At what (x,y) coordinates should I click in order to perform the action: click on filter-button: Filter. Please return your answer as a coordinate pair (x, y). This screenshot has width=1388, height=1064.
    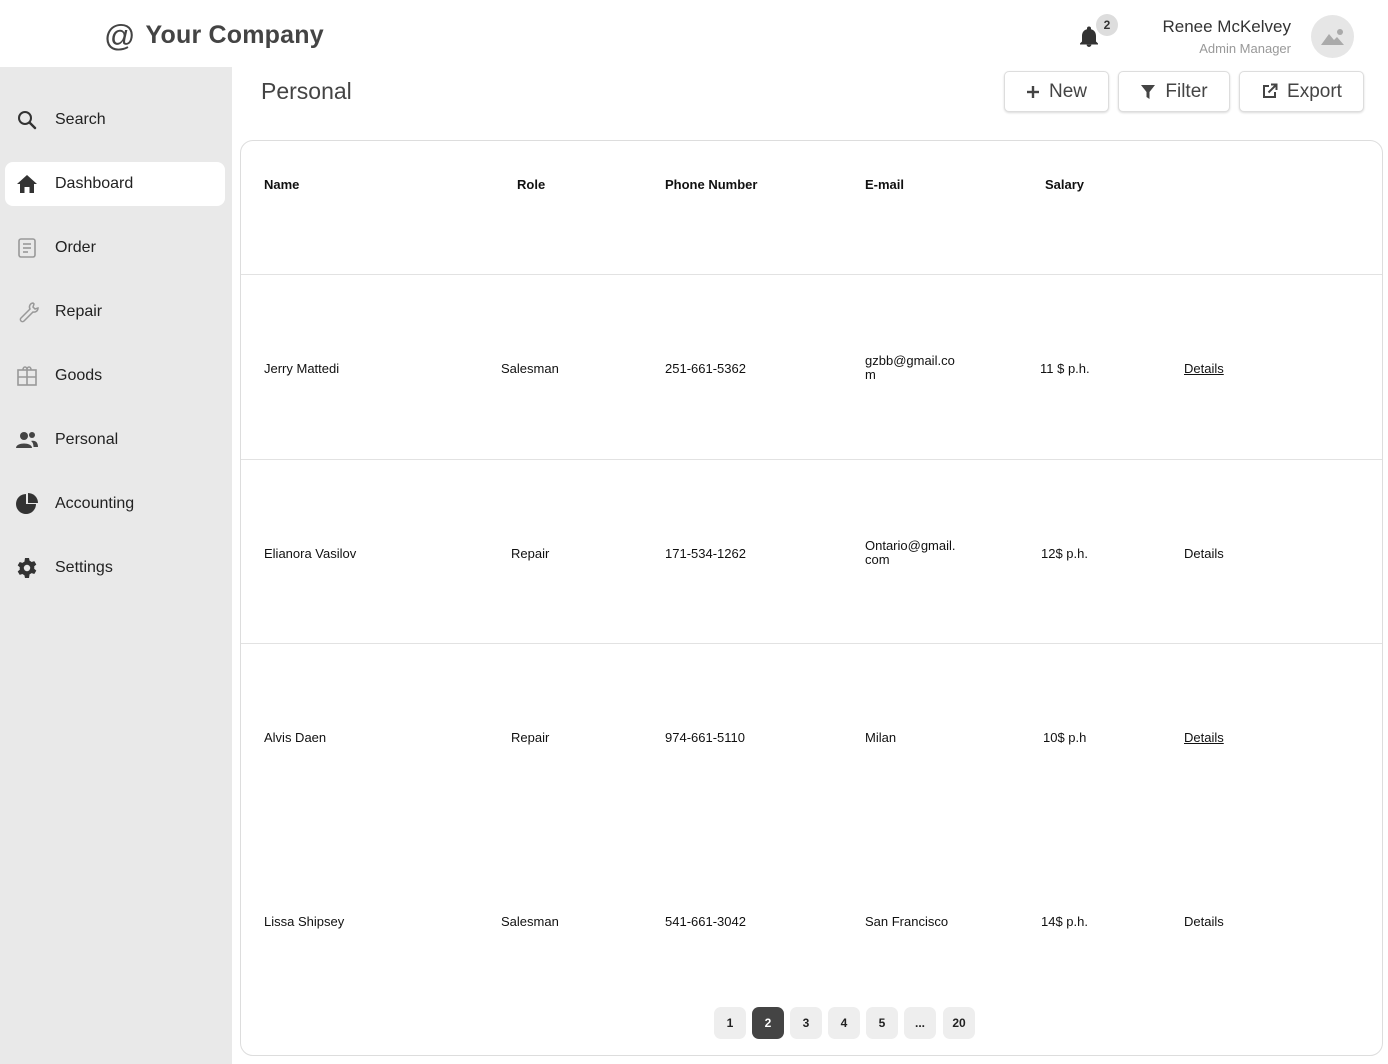
    Looking at the image, I should click on (1174, 91).